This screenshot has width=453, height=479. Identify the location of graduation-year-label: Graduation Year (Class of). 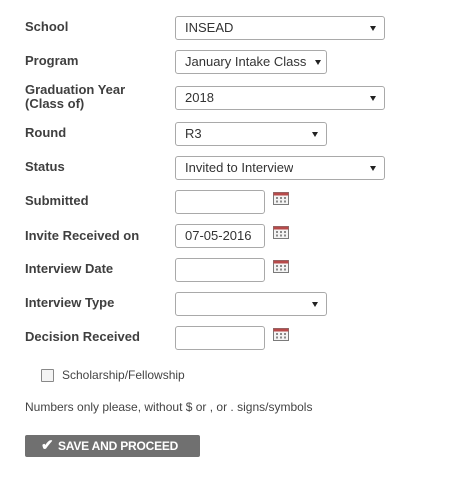
(75, 97).